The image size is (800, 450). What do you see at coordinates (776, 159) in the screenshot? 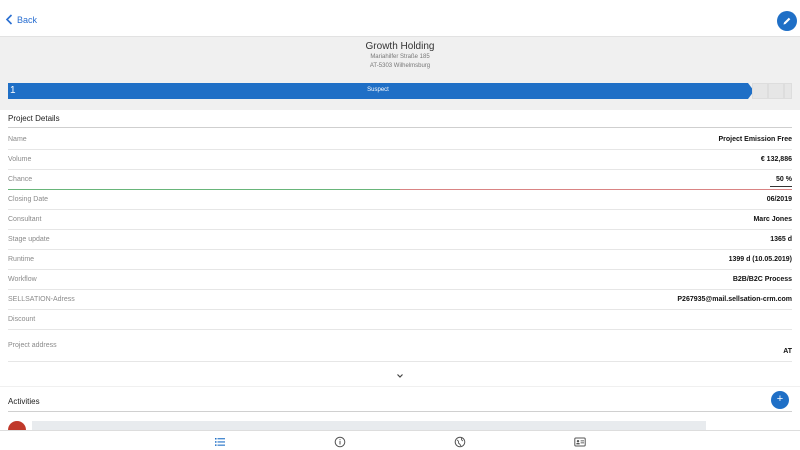
I see `detail-value: € 132,886` at bounding box center [776, 159].